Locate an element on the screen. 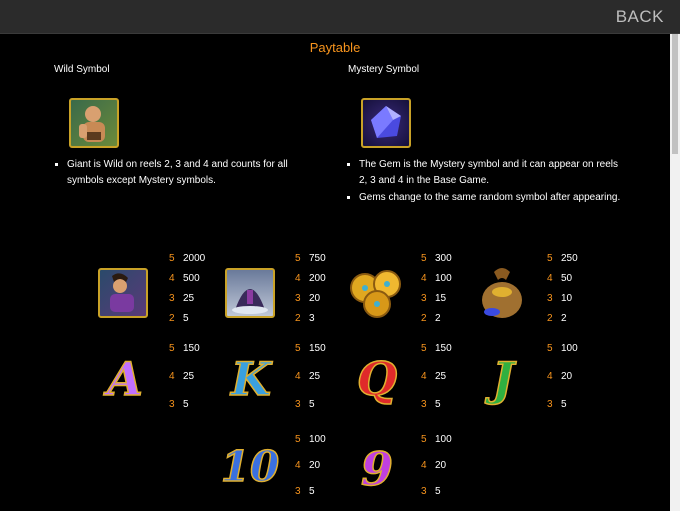  top-bar: BACK is located at coordinates (340, 17).